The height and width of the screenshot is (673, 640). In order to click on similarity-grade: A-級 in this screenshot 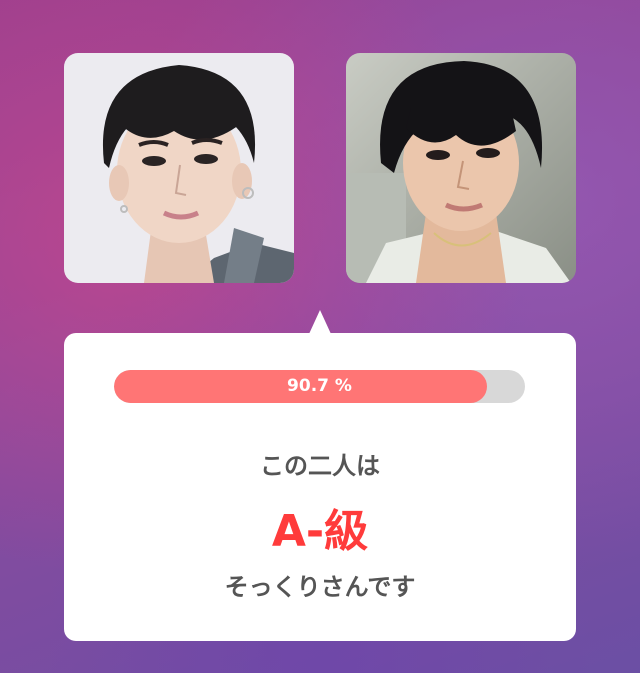, I will do `click(320, 531)`.